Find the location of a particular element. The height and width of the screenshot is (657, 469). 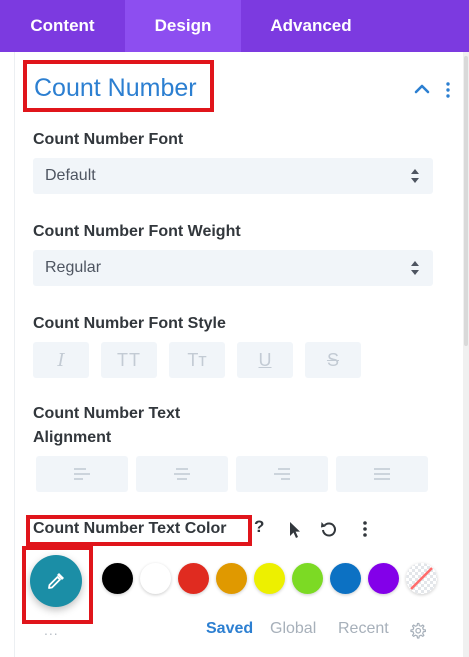

highlight-box-title is located at coordinates (118, 86).